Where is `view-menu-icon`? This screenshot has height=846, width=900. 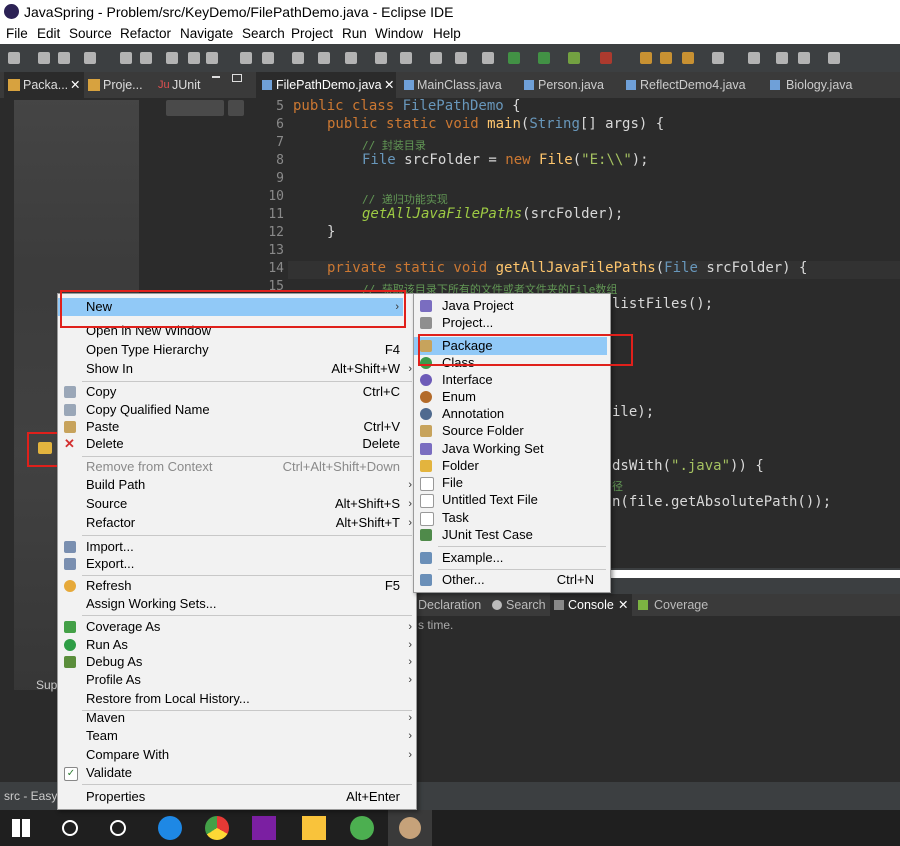 view-menu-icon is located at coordinates (236, 108).